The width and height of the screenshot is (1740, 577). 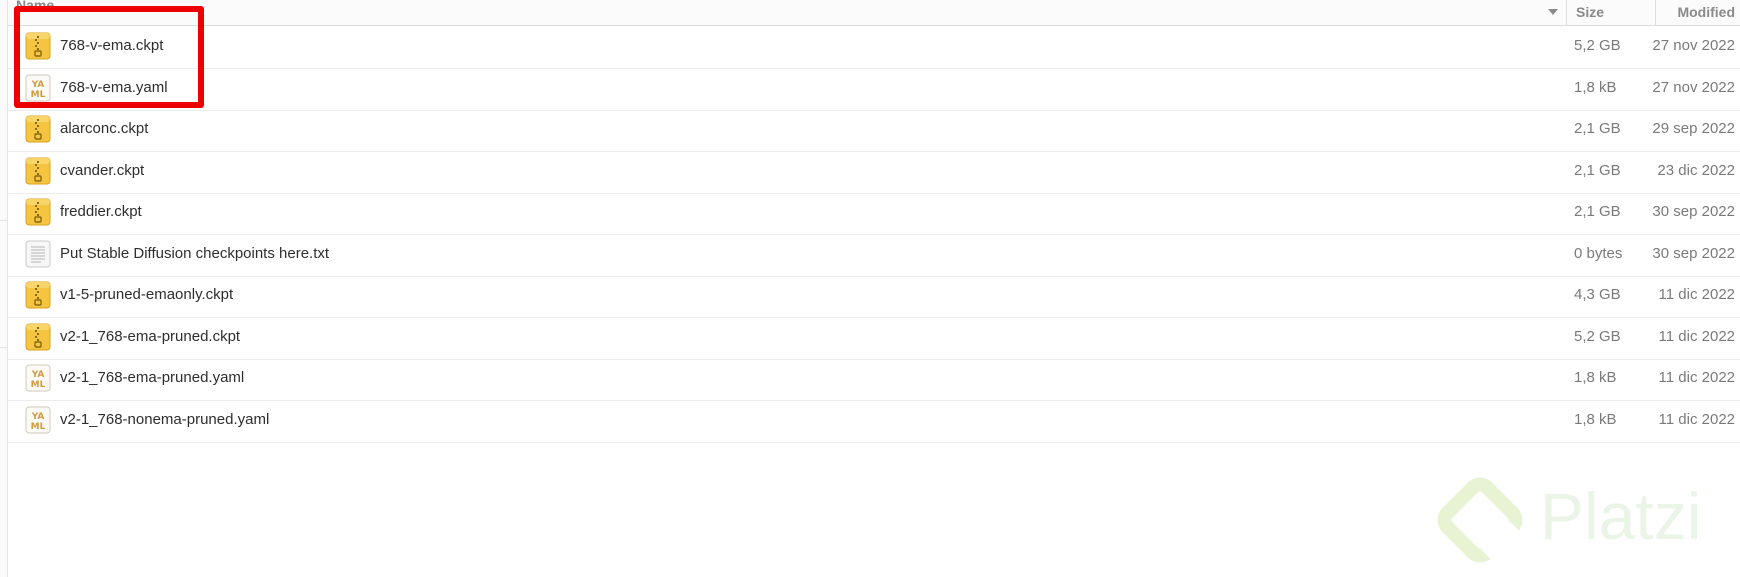 I want to click on platzi-logo-icon, so click(x=1480, y=520).